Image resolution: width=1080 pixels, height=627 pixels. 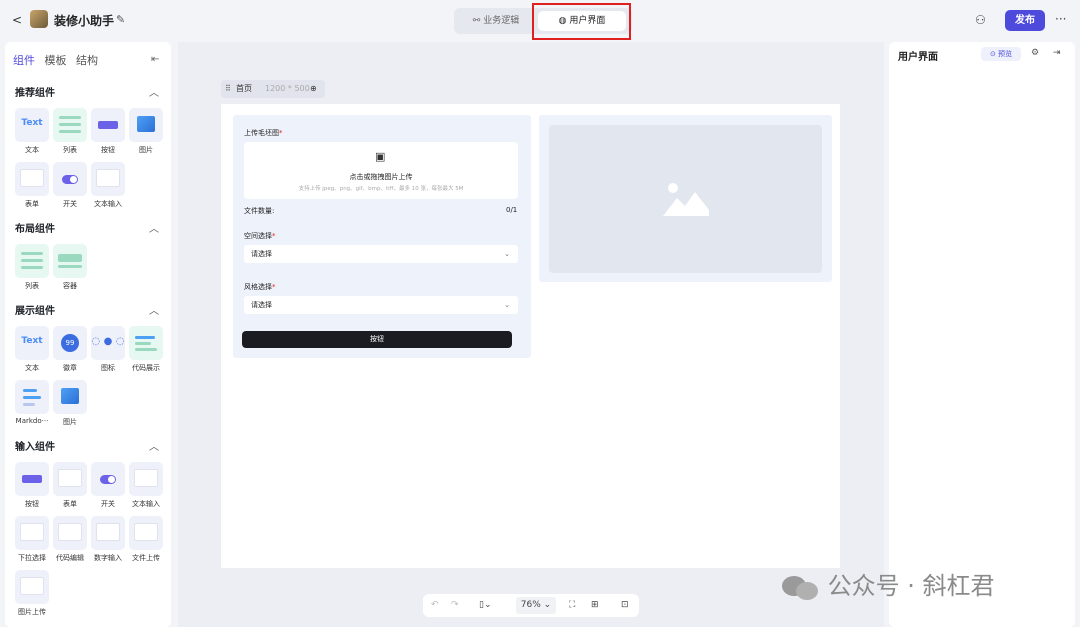 What do you see at coordinates (89, 146) in the screenshot?
I see `section-recommended: 推荐组件 ︿ Text 文本 列表 按钮 图片 表单 开关 文本输入` at bounding box center [89, 146].